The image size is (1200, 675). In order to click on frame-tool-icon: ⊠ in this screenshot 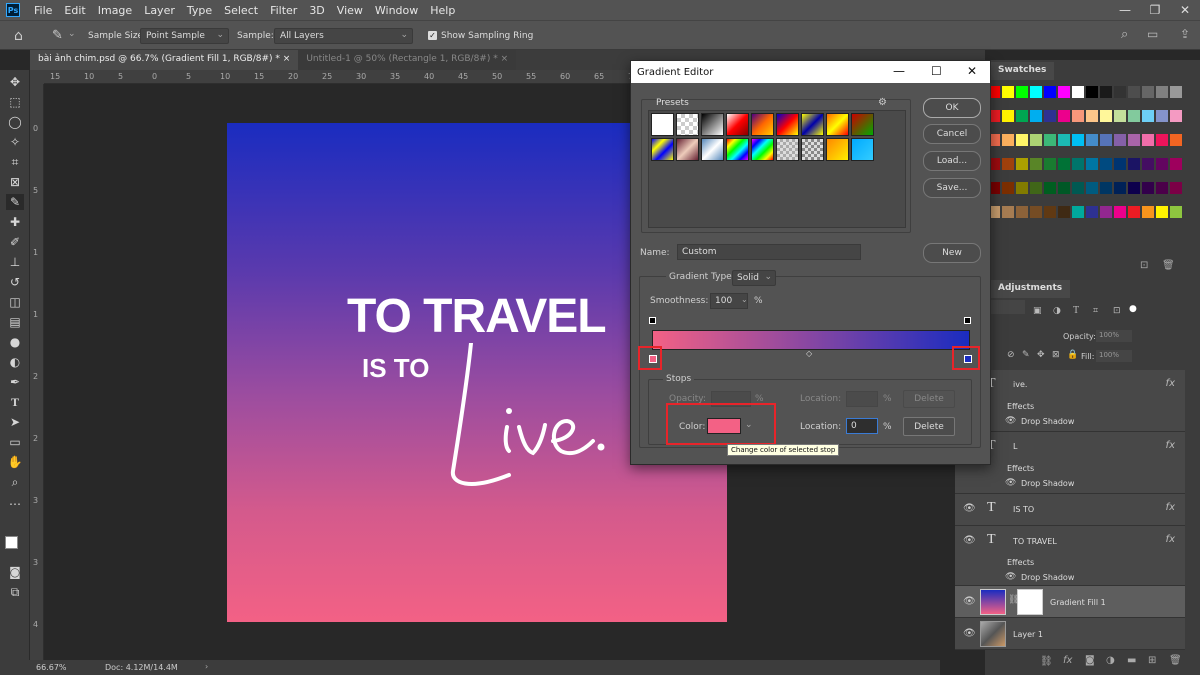, I will do `click(15, 182)`.